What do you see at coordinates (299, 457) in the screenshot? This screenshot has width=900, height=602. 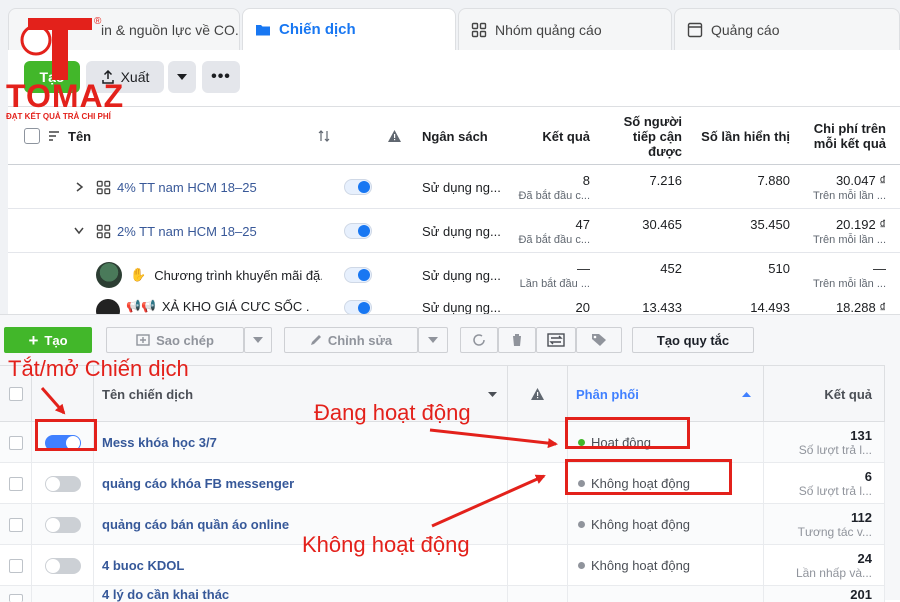 I see `annotation-arrows` at bounding box center [299, 457].